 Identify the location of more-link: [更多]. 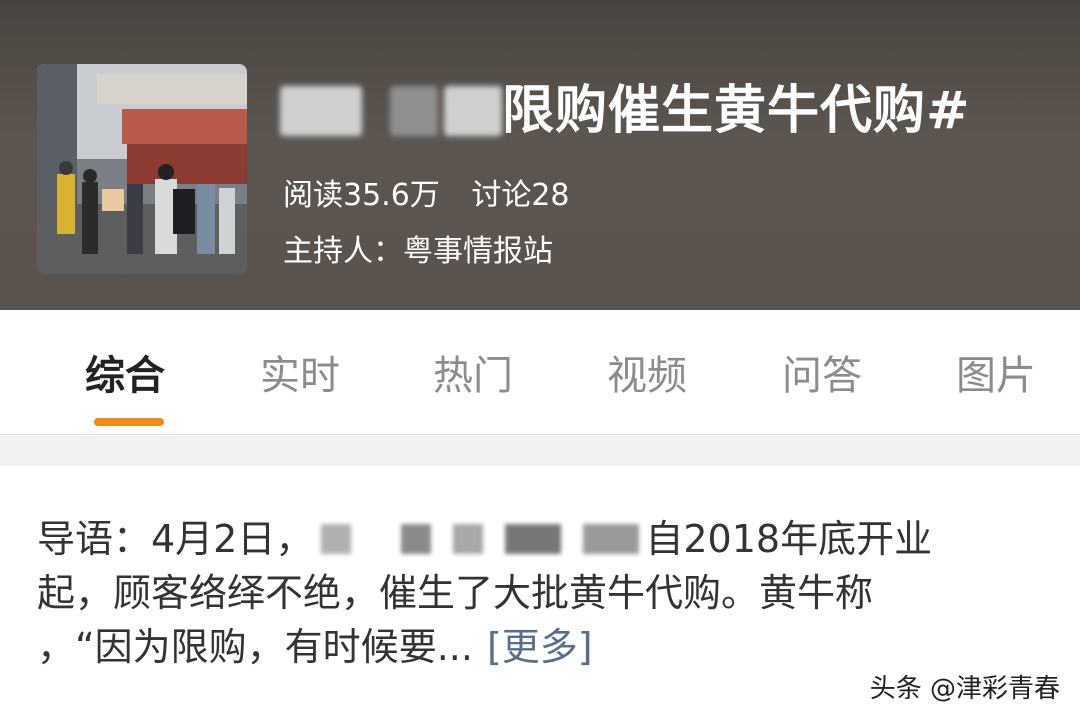
(540, 647).